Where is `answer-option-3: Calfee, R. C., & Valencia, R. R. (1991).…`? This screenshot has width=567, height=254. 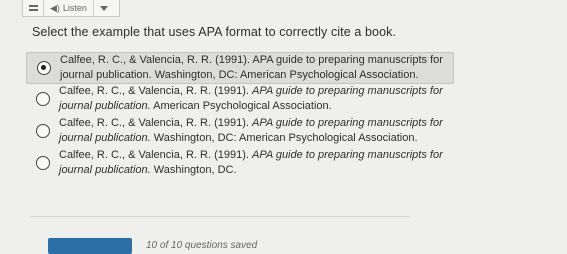
answer-option-3: Calfee, R. C., & Valencia, R. R. (1991).… is located at coordinates (240, 132).